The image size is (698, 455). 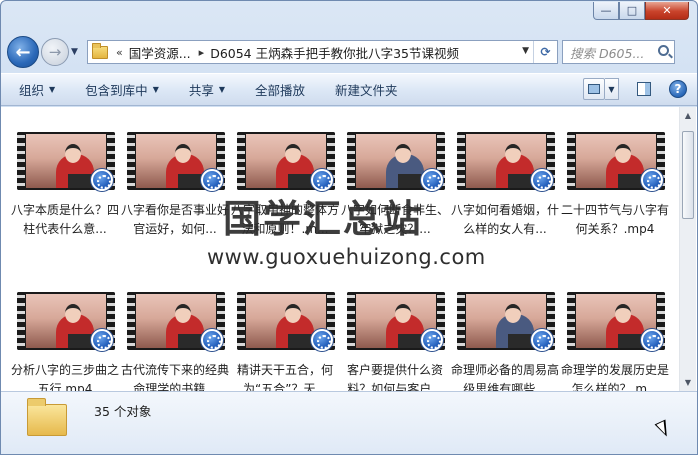 What do you see at coordinates (77, 52) in the screenshot?
I see `recent-pages-dropdown: ▼` at bounding box center [77, 52].